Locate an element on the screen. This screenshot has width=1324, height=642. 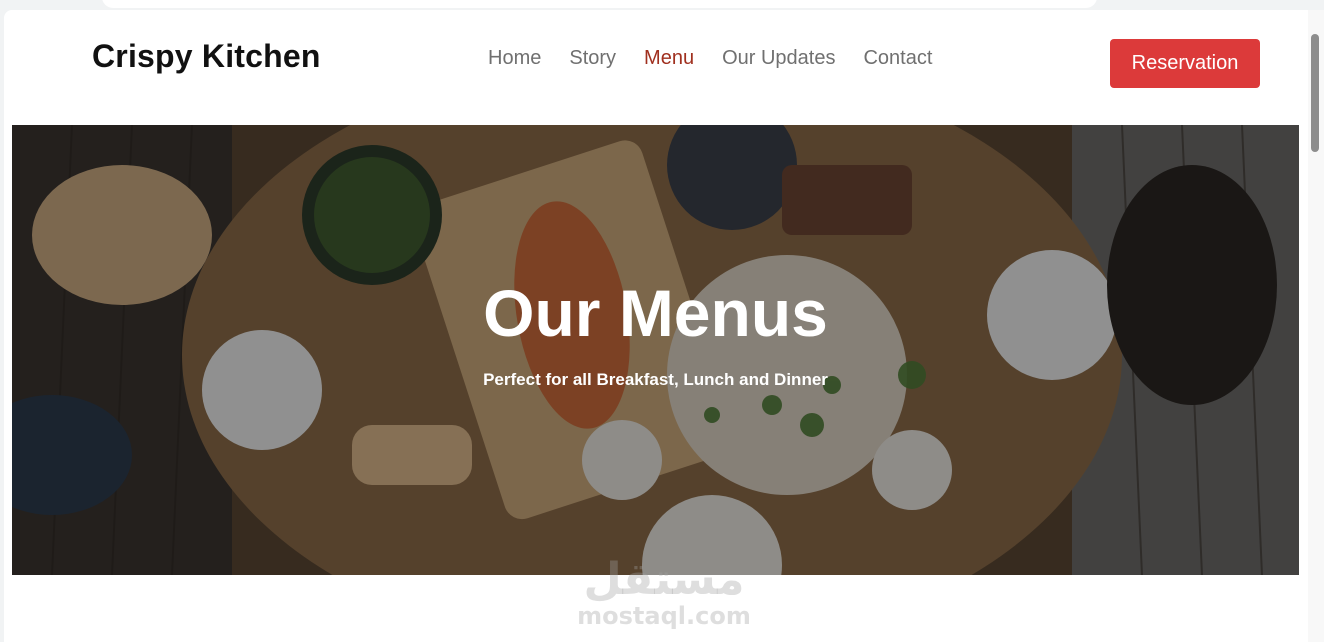
page-scrollbar is located at coordinates (1316, 326).